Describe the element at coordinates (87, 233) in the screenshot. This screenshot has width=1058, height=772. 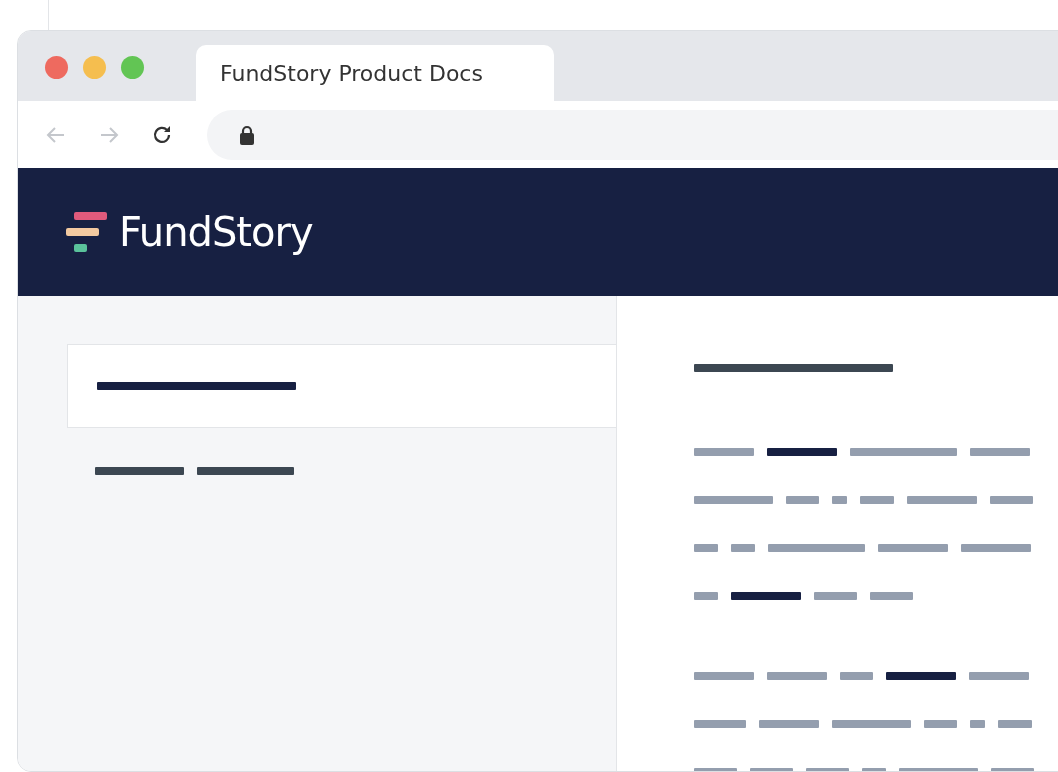
I see `logo-icon` at that location.